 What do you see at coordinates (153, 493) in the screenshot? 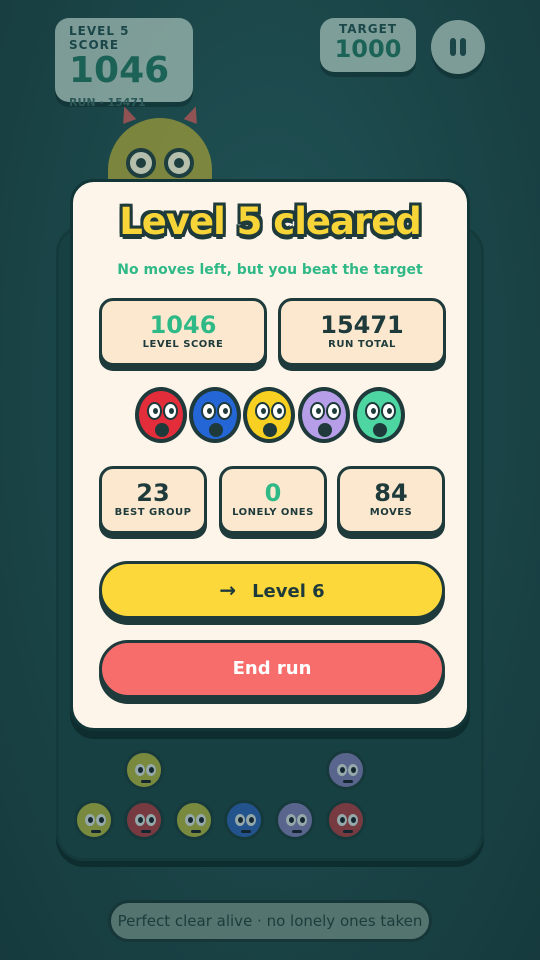
I see `best-group-value: 23` at bounding box center [153, 493].